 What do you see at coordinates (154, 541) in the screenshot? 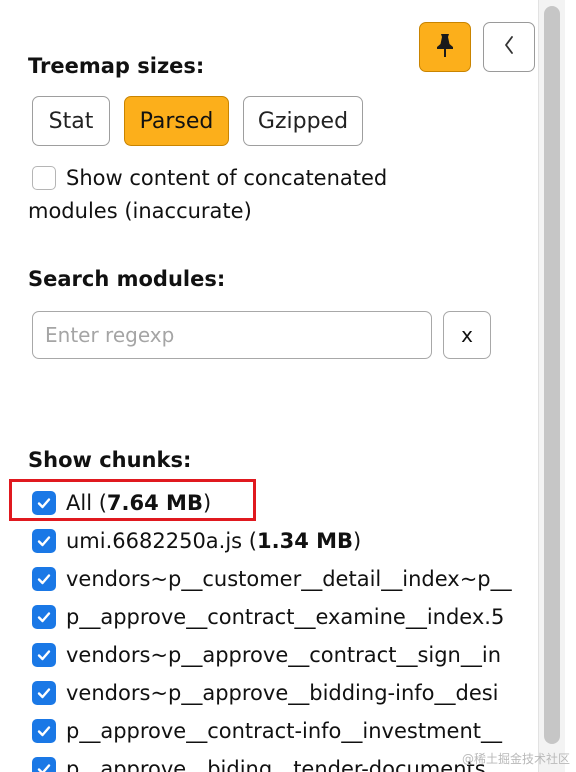
I see `chunk-name: umi.6682250a.js` at bounding box center [154, 541].